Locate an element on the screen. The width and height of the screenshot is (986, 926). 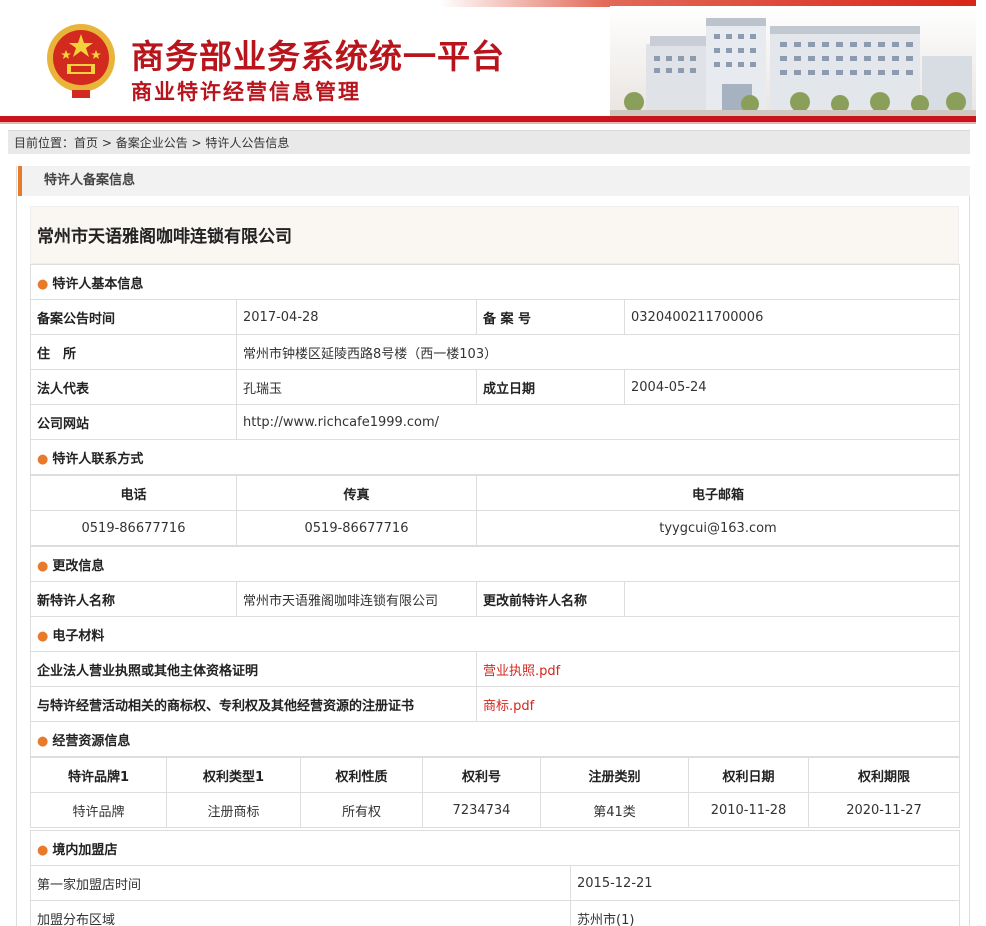
banner-bottom-stripe-light is located at coordinates (488, 123).